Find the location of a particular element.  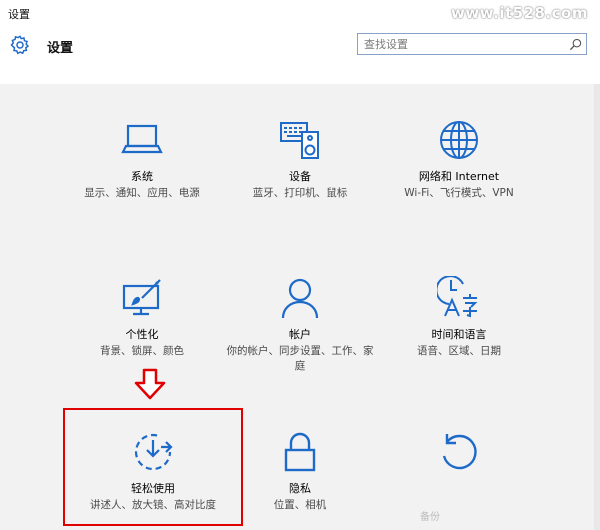

tile-update-security is located at coordinates (459, 456).